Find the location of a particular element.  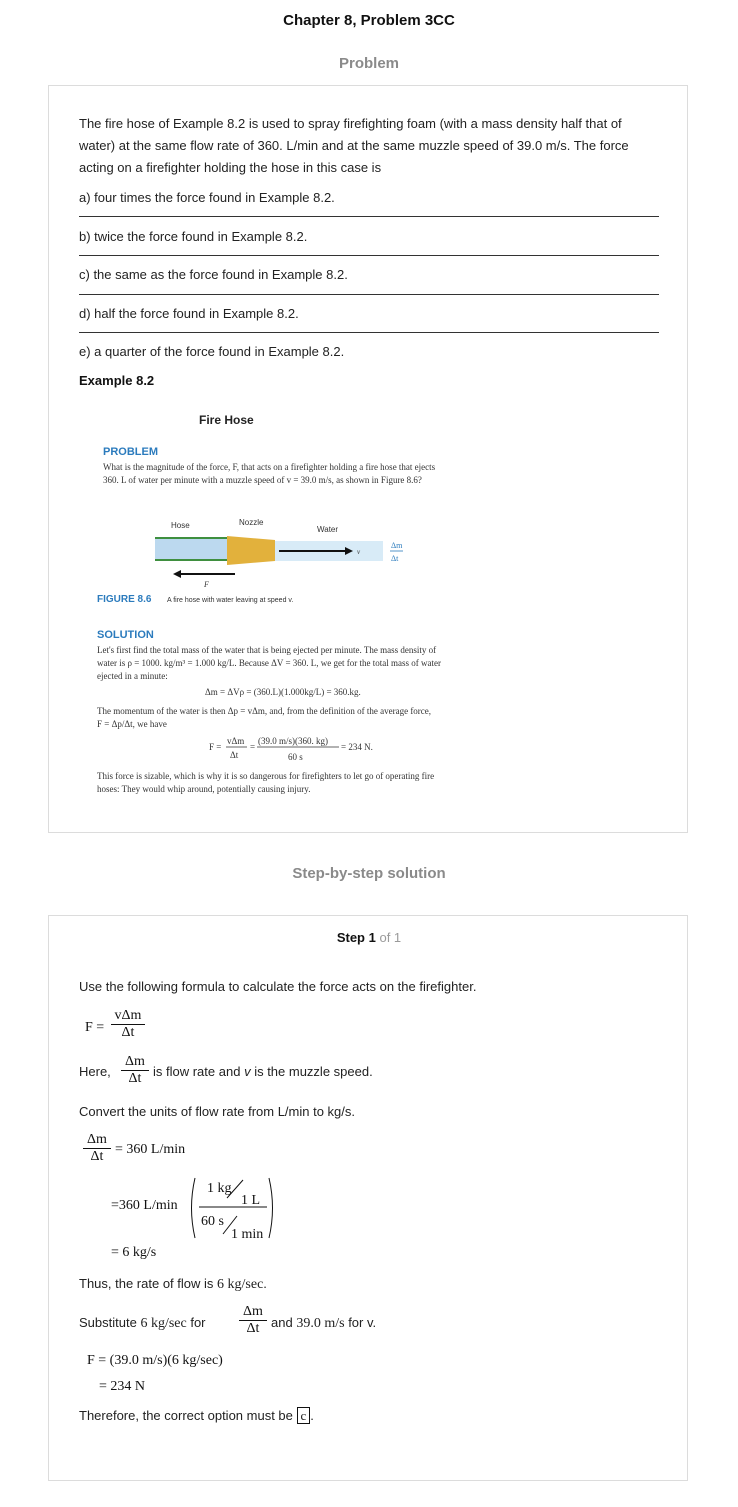

conversion-num-den: 1 L is located at coordinates (250, 1200).